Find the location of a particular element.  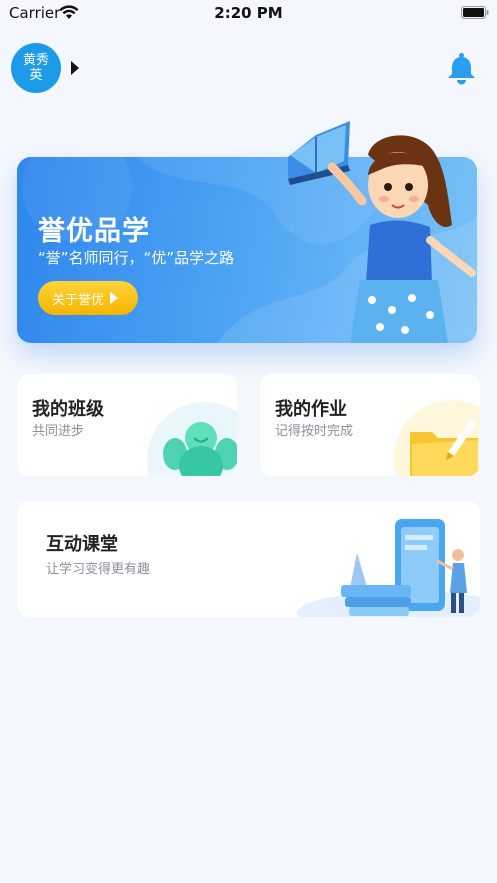

girl-reading-illustration is located at coordinates (382, 232).